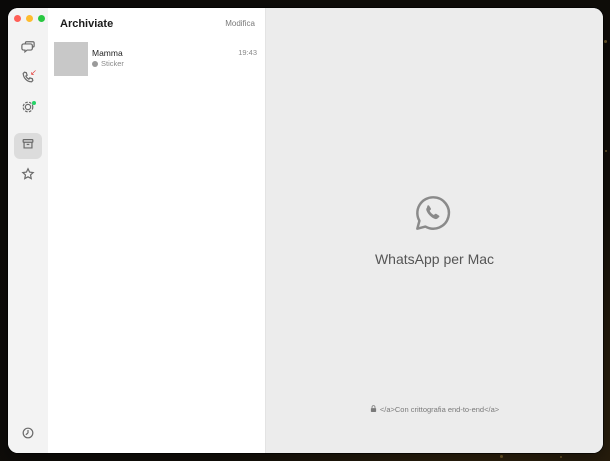 The image size is (610, 461). What do you see at coordinates (373, 409) in the screenshot?
I see `lock-icon` at bounding box center [373, 409].